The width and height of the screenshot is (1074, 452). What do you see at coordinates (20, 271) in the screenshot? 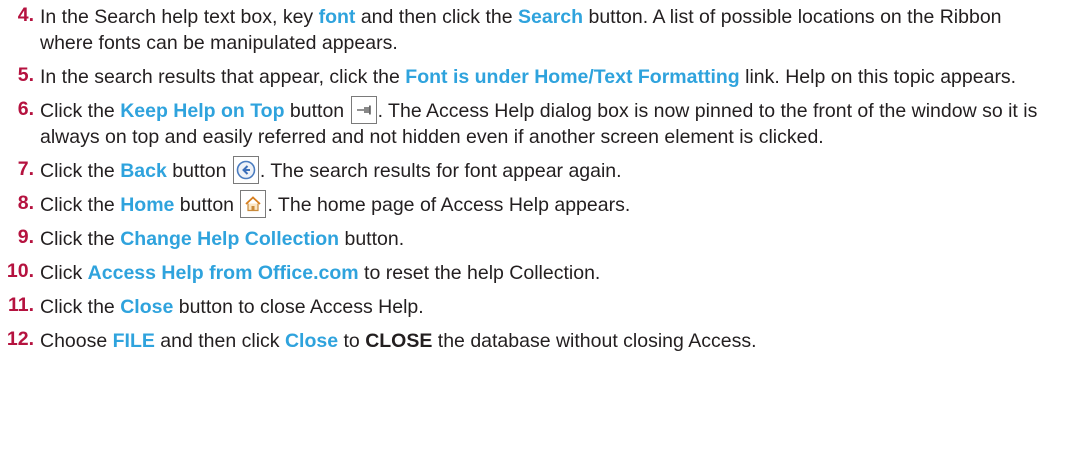
I see `step-number: 10.` at bounding box center [20, 271].